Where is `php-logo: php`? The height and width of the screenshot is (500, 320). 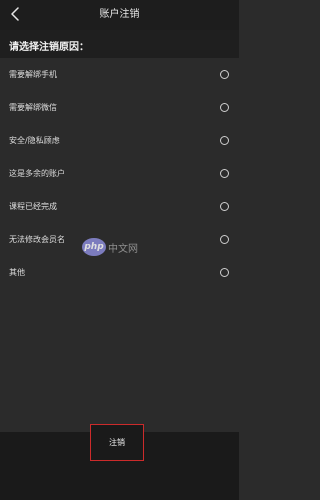 php-logo: php is located at coordinates (94, 247).